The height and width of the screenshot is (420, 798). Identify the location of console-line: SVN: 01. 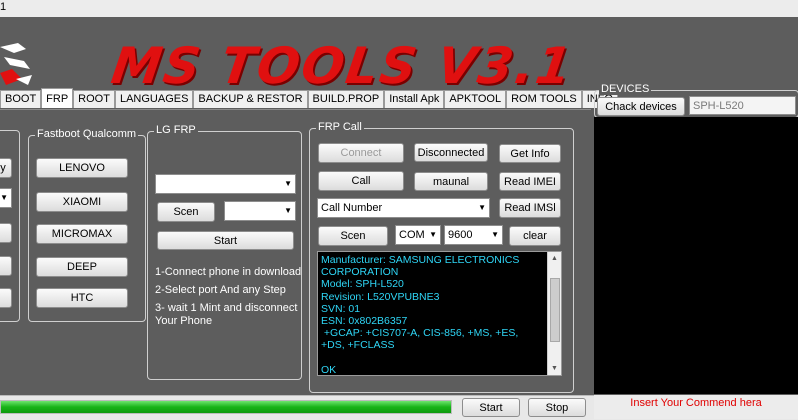
(341, 308).